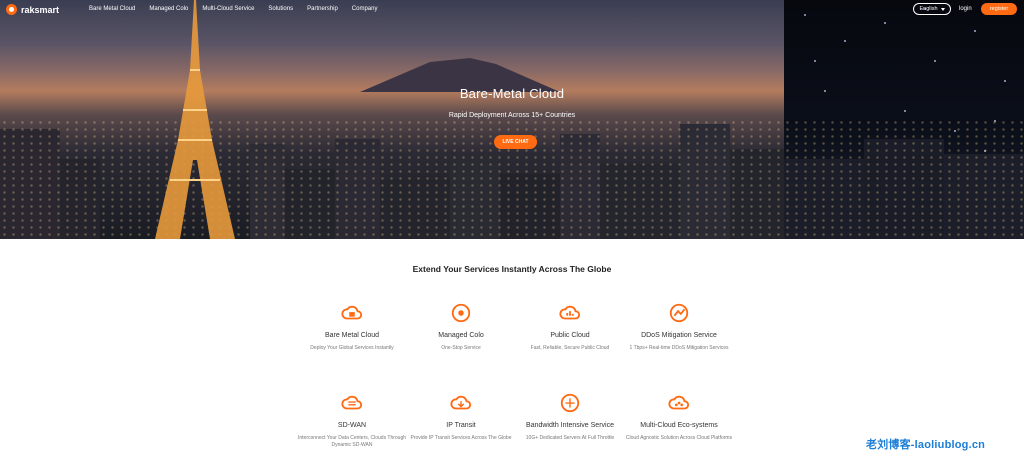  What do you see at coordinates (679, 425) in the screenshot?
I see `service-name: Multi-Cloud Eco-systems` at bounding box center [679, 425].